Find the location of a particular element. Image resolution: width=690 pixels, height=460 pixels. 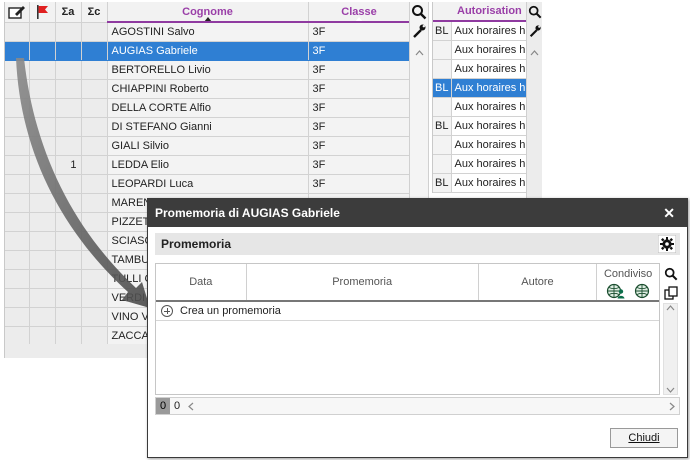

surname-cell: BERTORELLO Livio is located at coordinates (208, 70).